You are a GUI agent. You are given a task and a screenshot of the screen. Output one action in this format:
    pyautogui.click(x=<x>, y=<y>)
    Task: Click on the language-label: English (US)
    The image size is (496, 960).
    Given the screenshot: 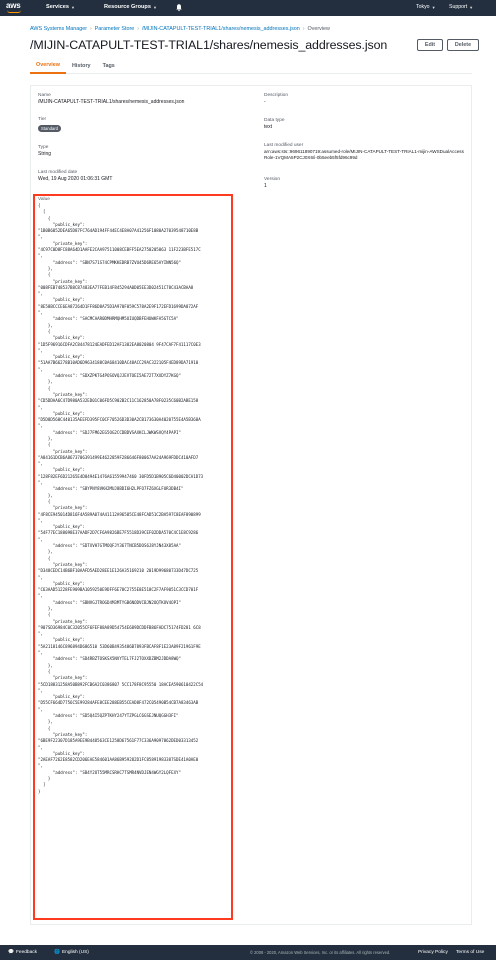 What is the action you would take?
    pyautogui.click(x=75, y=952)
    